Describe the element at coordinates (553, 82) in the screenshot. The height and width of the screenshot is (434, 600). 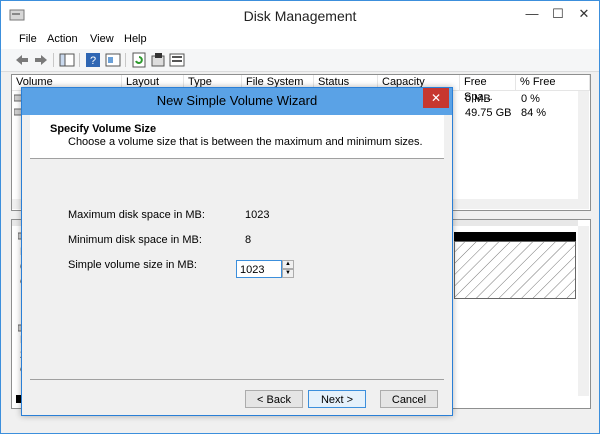
I see `column-header-percent-free: % Free` at that location.